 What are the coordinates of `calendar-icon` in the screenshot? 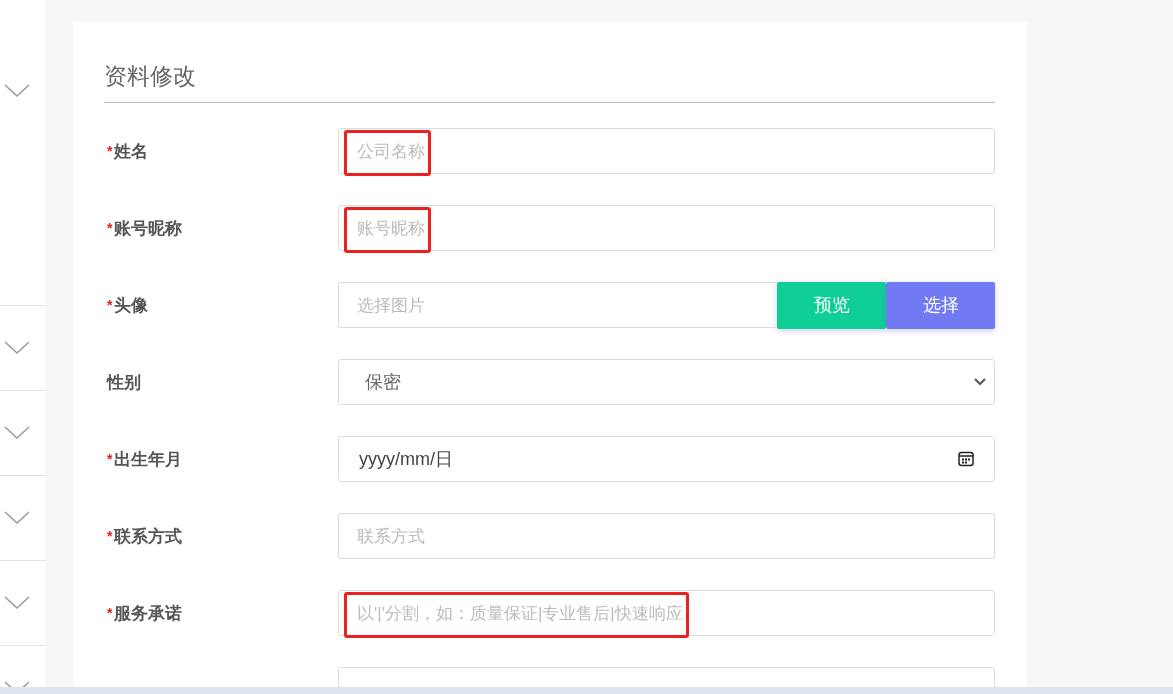 It's located at (966, 459).